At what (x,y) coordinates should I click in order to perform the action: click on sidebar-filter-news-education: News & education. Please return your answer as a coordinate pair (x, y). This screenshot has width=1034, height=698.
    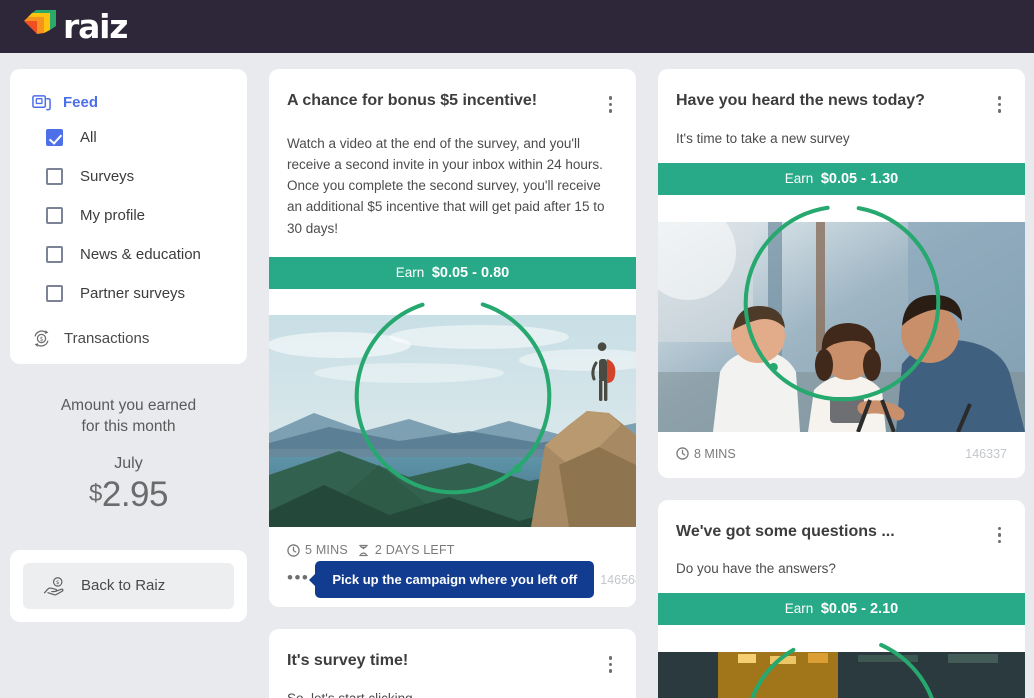
    Looking at the image, I should click on (128, 254).